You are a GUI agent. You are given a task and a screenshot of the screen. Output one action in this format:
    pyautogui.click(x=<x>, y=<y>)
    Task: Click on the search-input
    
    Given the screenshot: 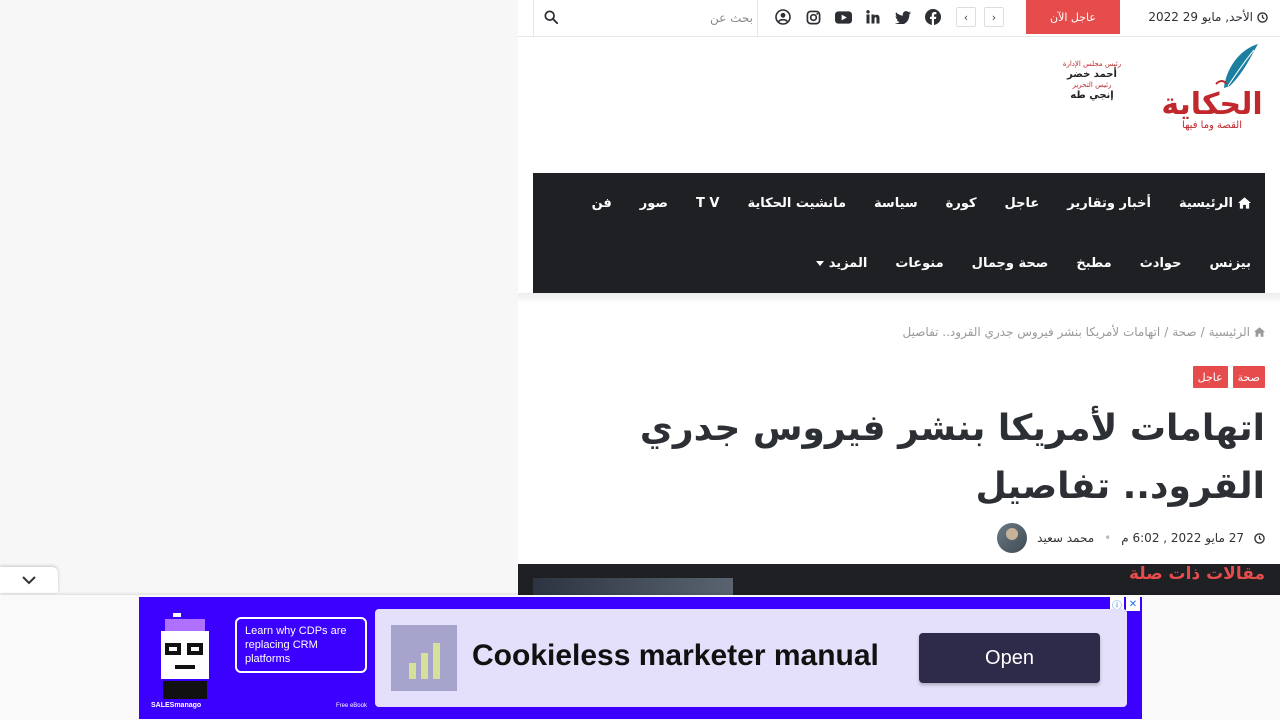 What is the action you would take?
    pyautogui.click(x=660, y=18)
    